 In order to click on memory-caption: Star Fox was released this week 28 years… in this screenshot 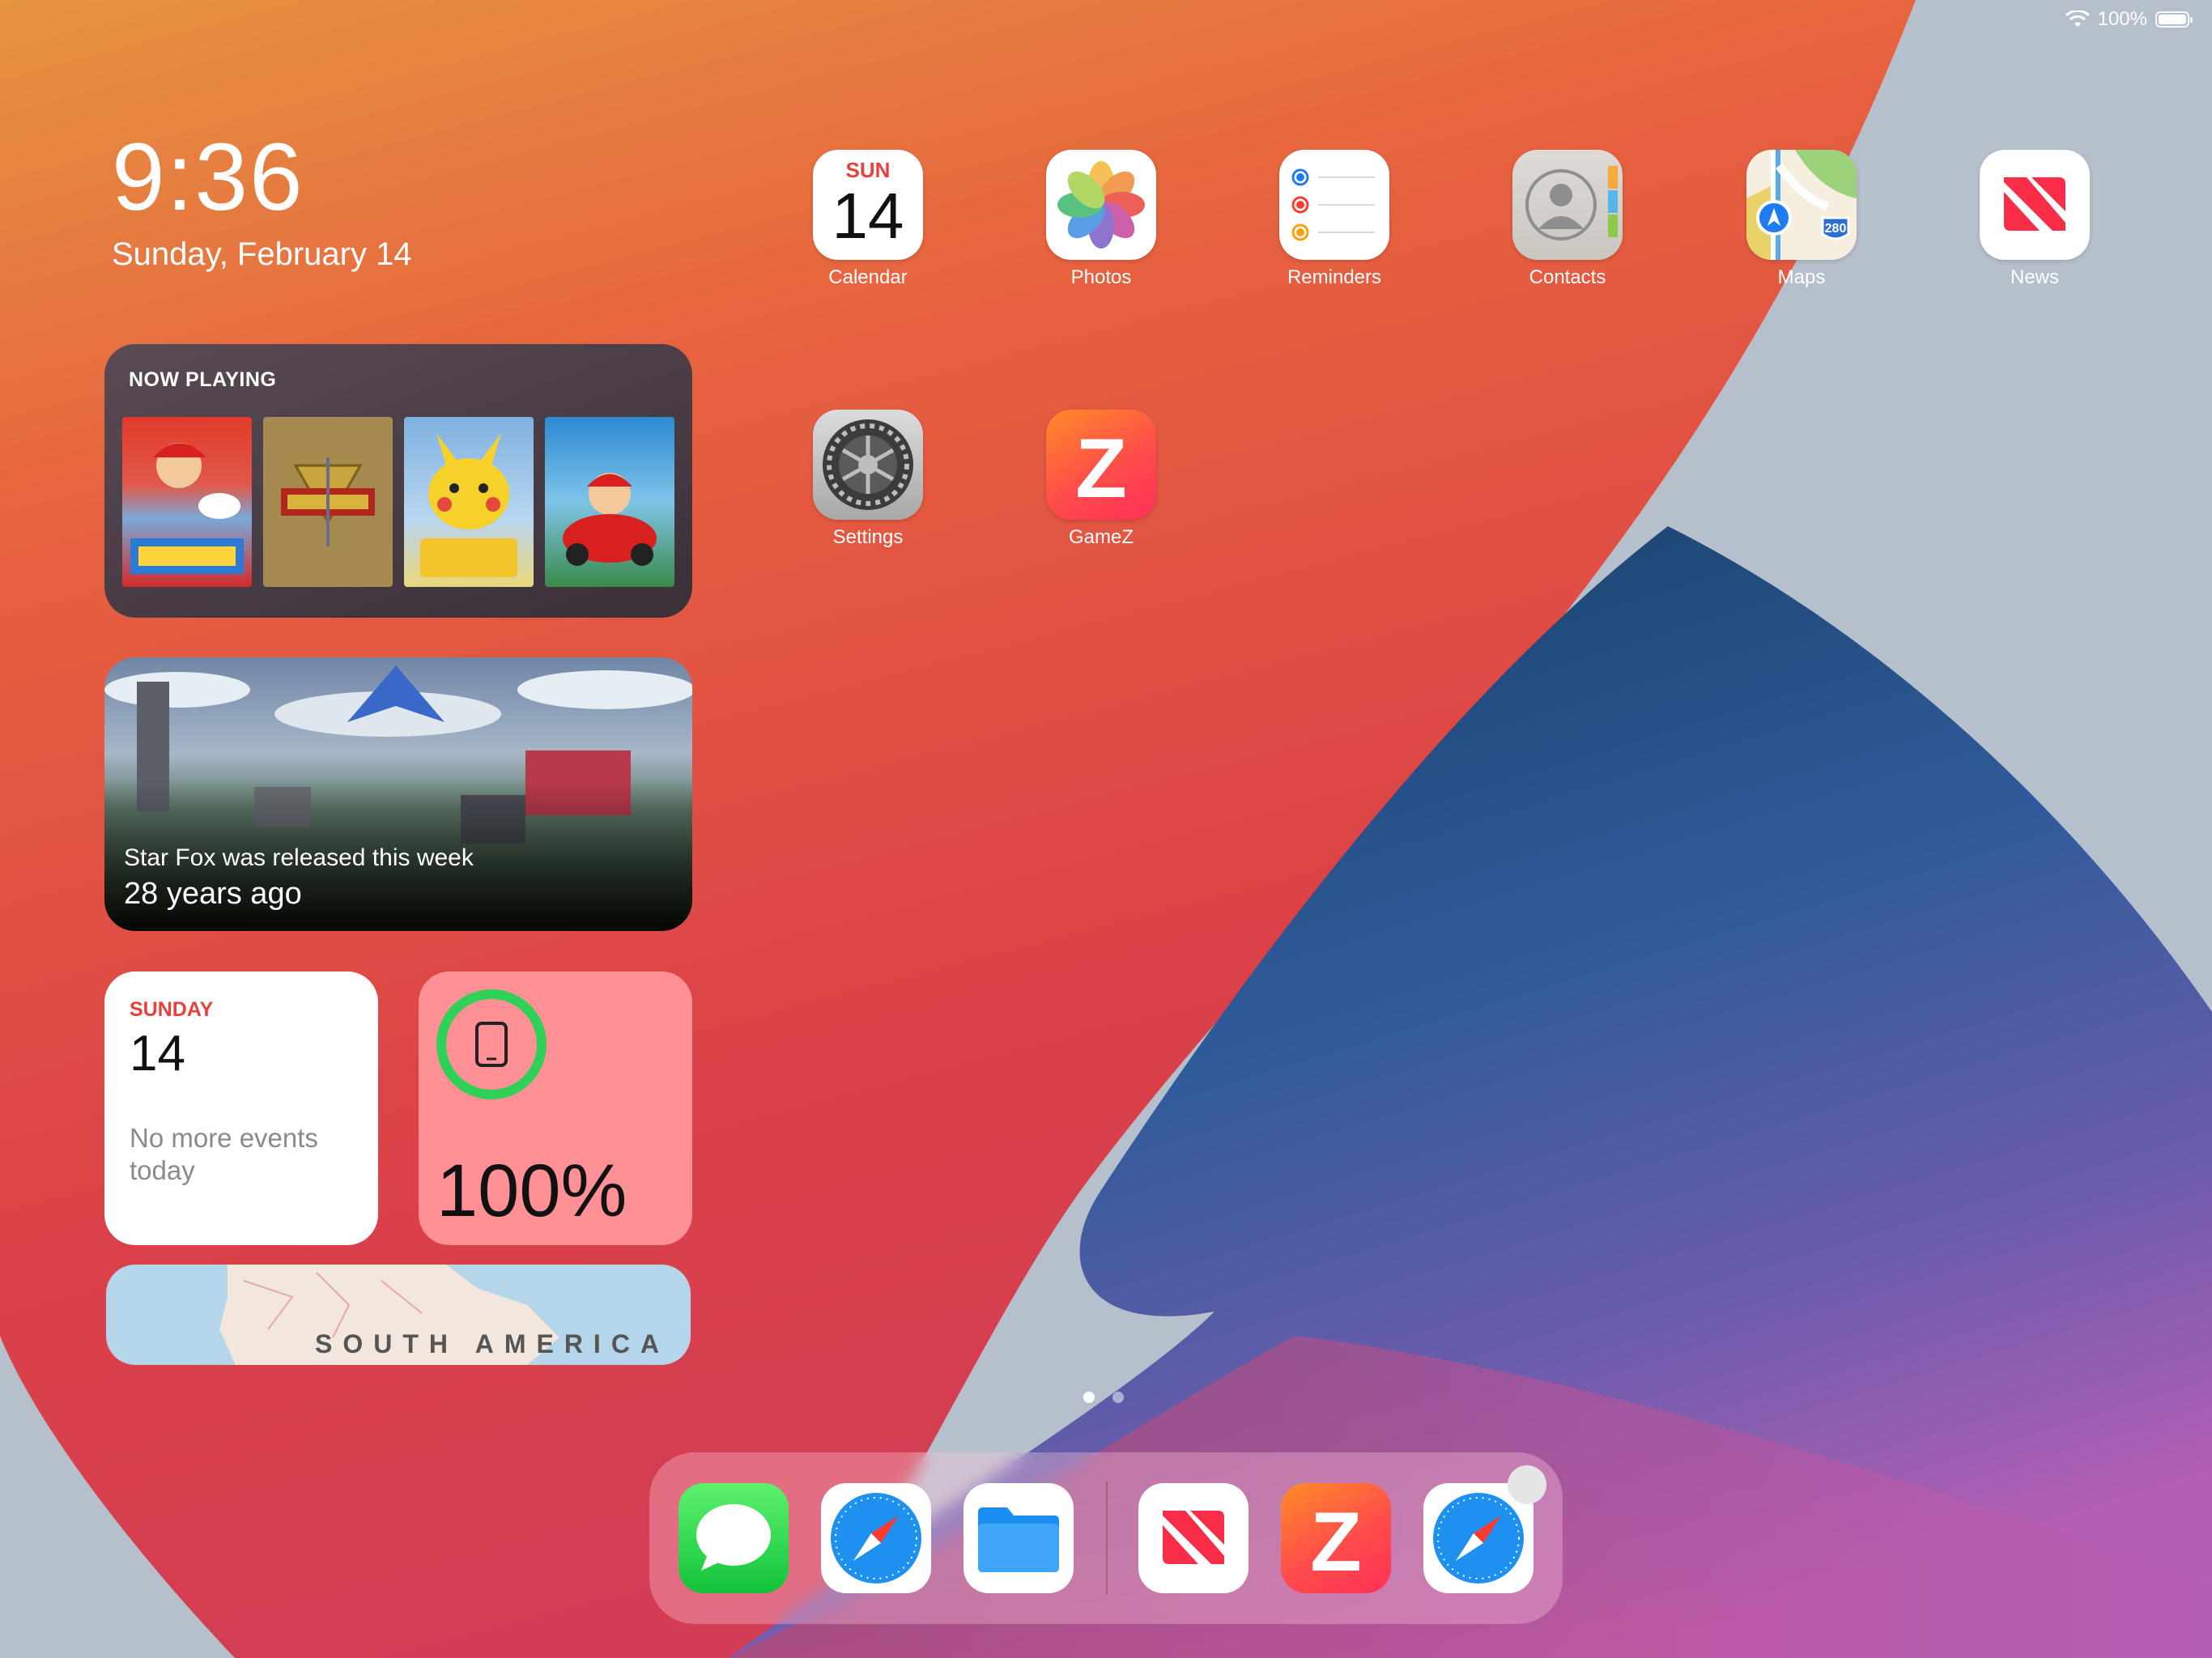, I will do `click(299, 878)`.